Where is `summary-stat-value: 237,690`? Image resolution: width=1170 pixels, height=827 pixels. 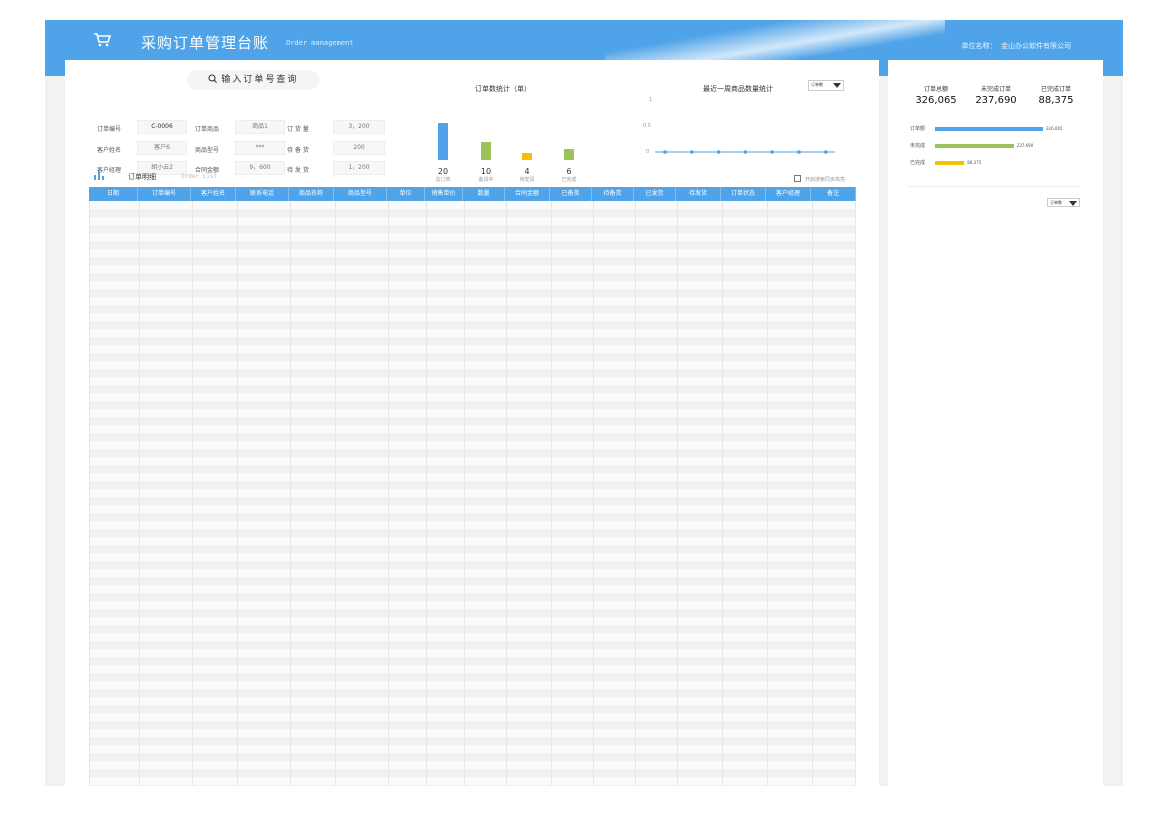
summary-stat-value: 237,690 is located at coordinates (996, 100).